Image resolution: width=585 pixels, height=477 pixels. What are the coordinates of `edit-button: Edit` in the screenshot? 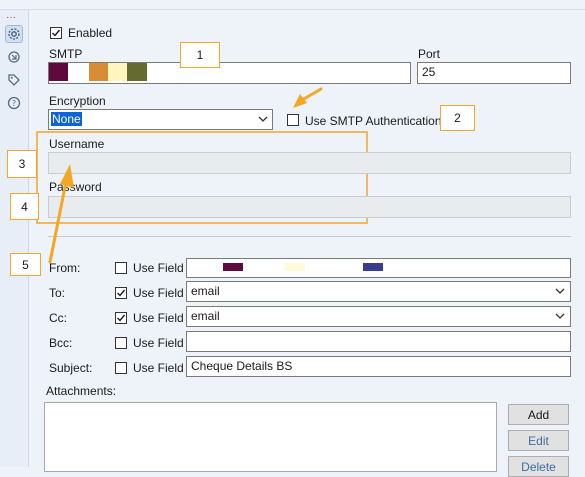 It's located at (538, 440).